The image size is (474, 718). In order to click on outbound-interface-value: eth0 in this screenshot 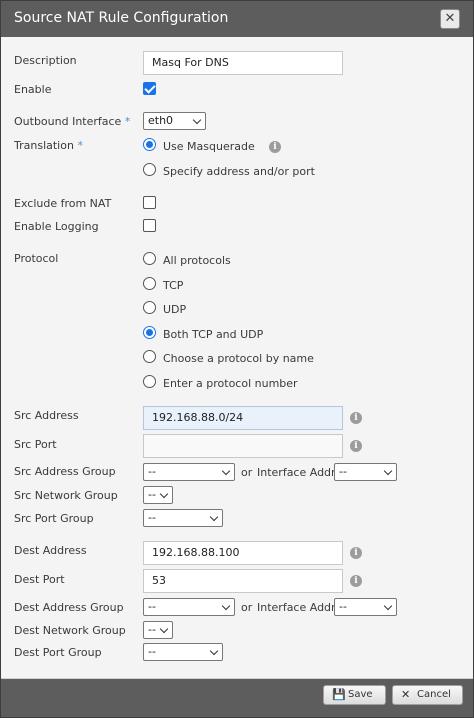, I will do `click(161, 120)`.